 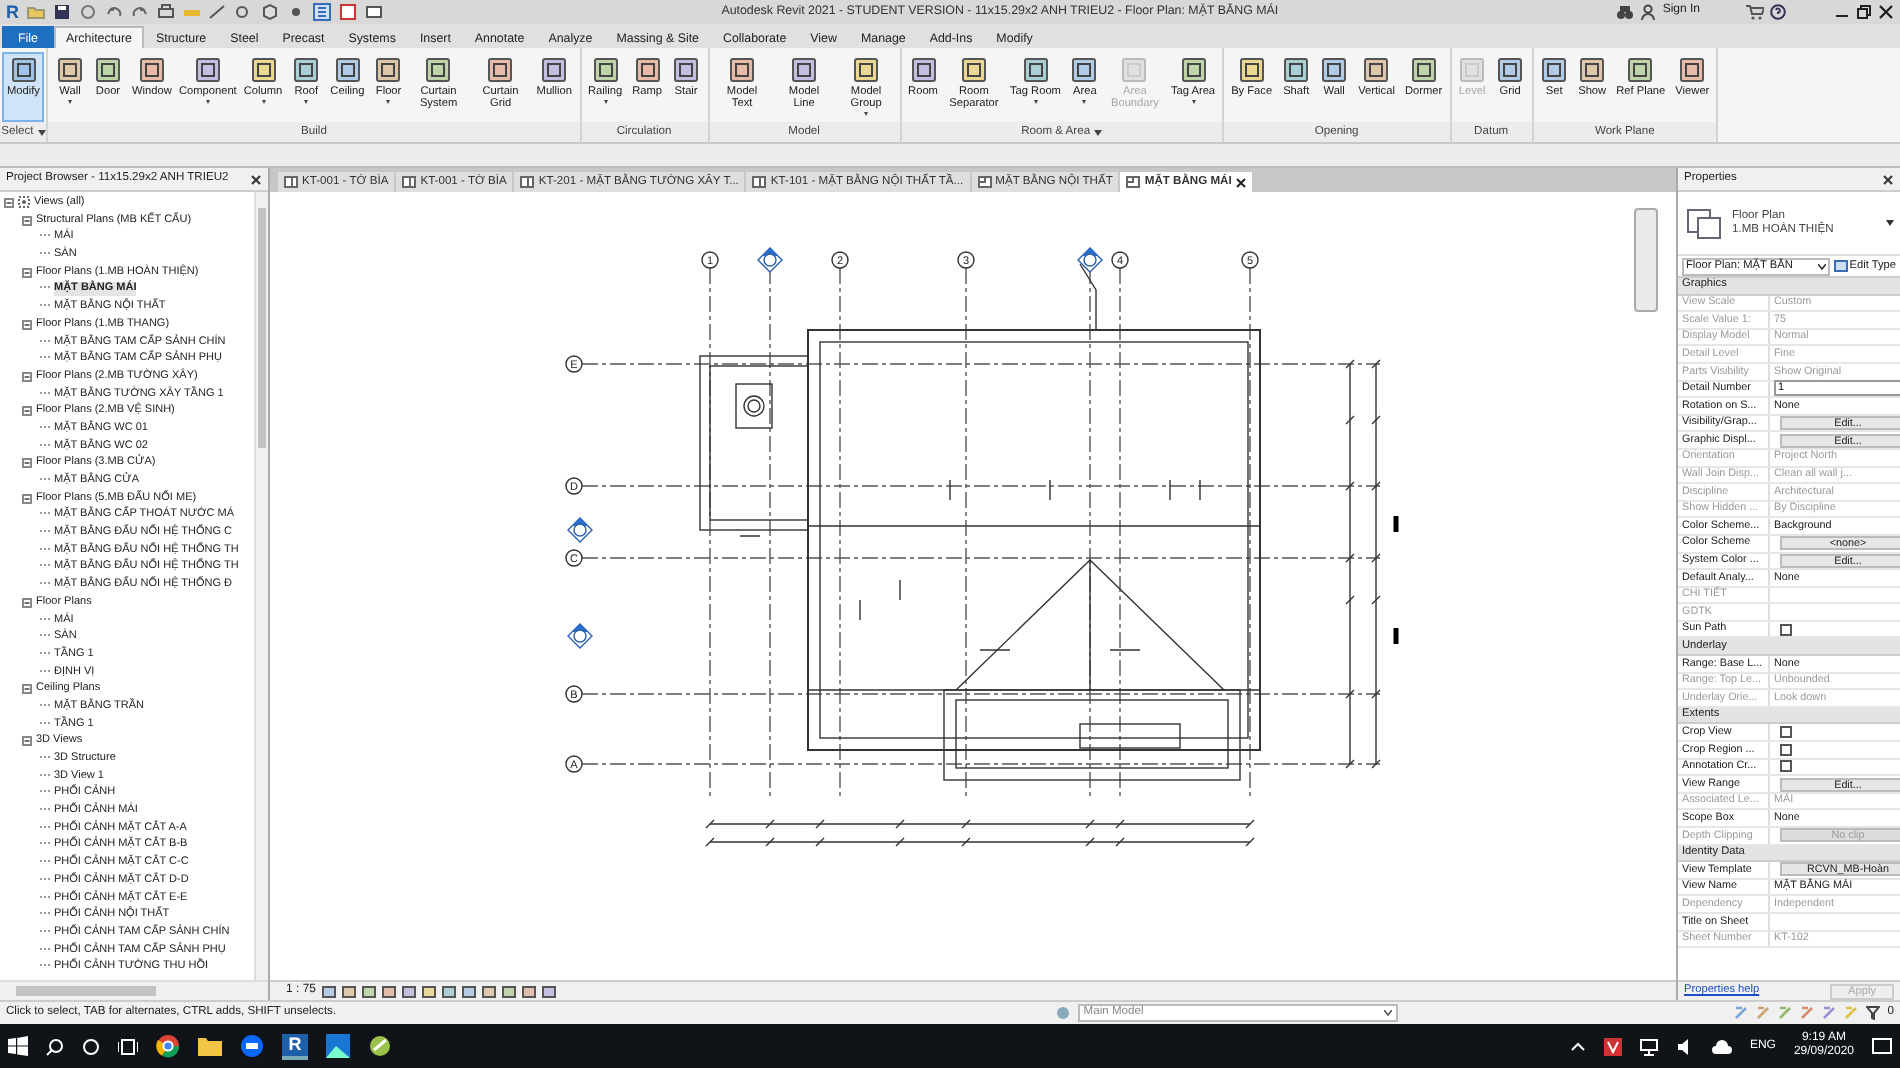 I want to click on edit-type-icon, so click(x=1840, y=265).